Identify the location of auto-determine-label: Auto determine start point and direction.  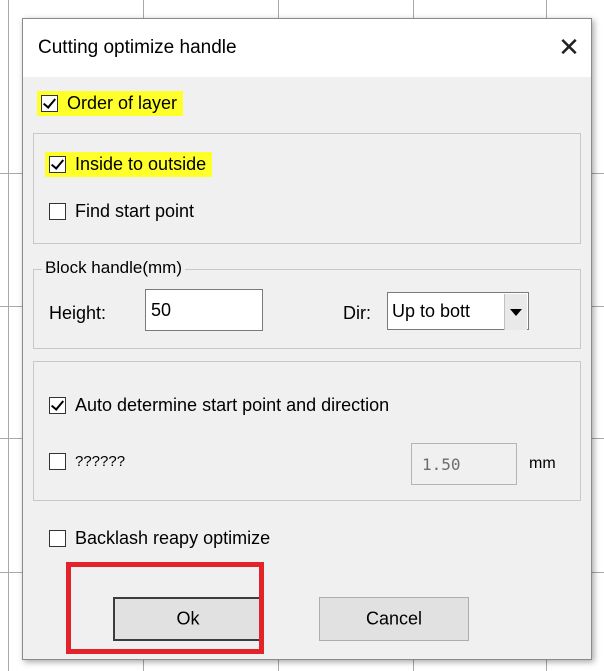
(232, 405).